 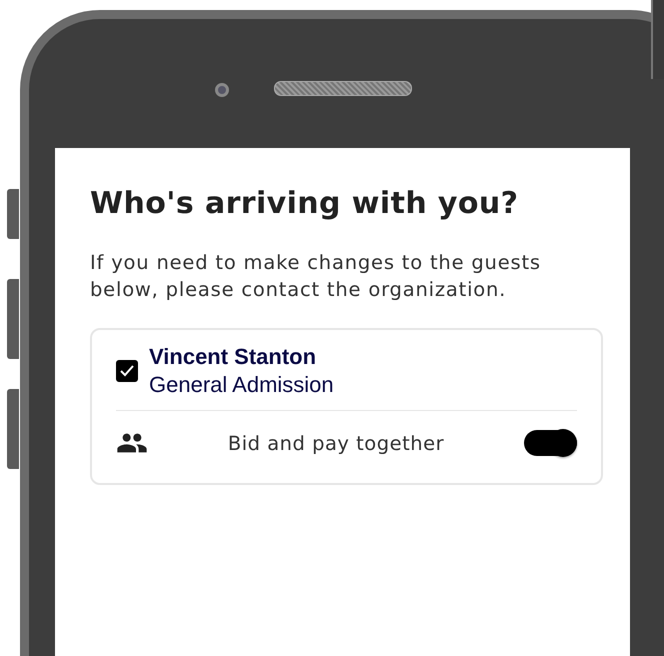 I want to click on ticket-type: General Admission, so click(x=241, y=385).